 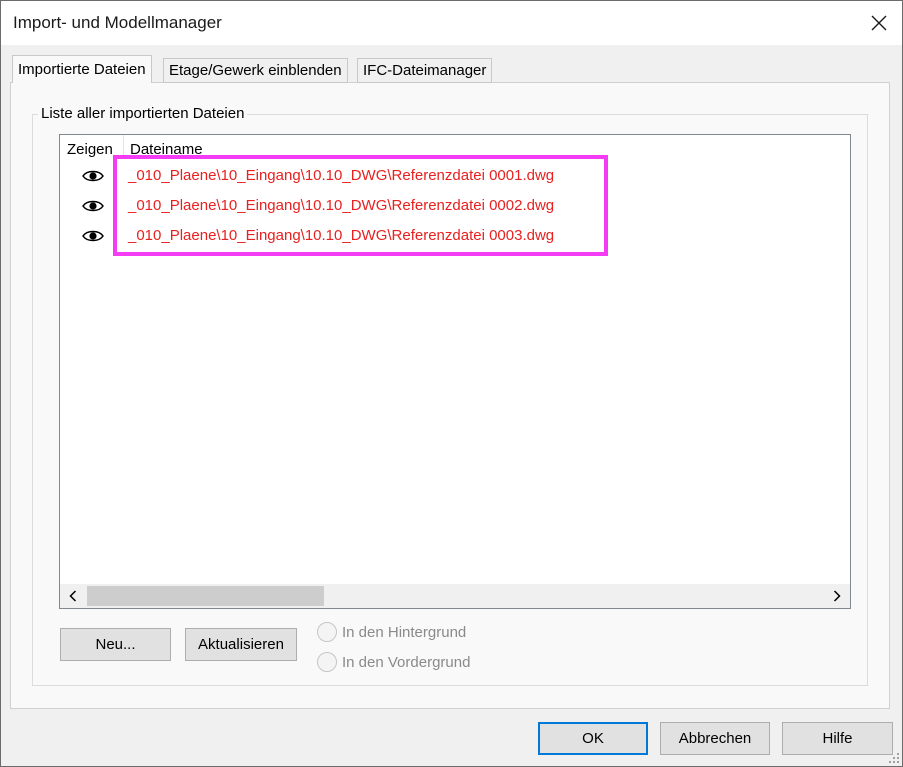 What do you see at coordinates (123, 146) in the screenshot?
I see `column-separator` at bounding box center [123, 146].